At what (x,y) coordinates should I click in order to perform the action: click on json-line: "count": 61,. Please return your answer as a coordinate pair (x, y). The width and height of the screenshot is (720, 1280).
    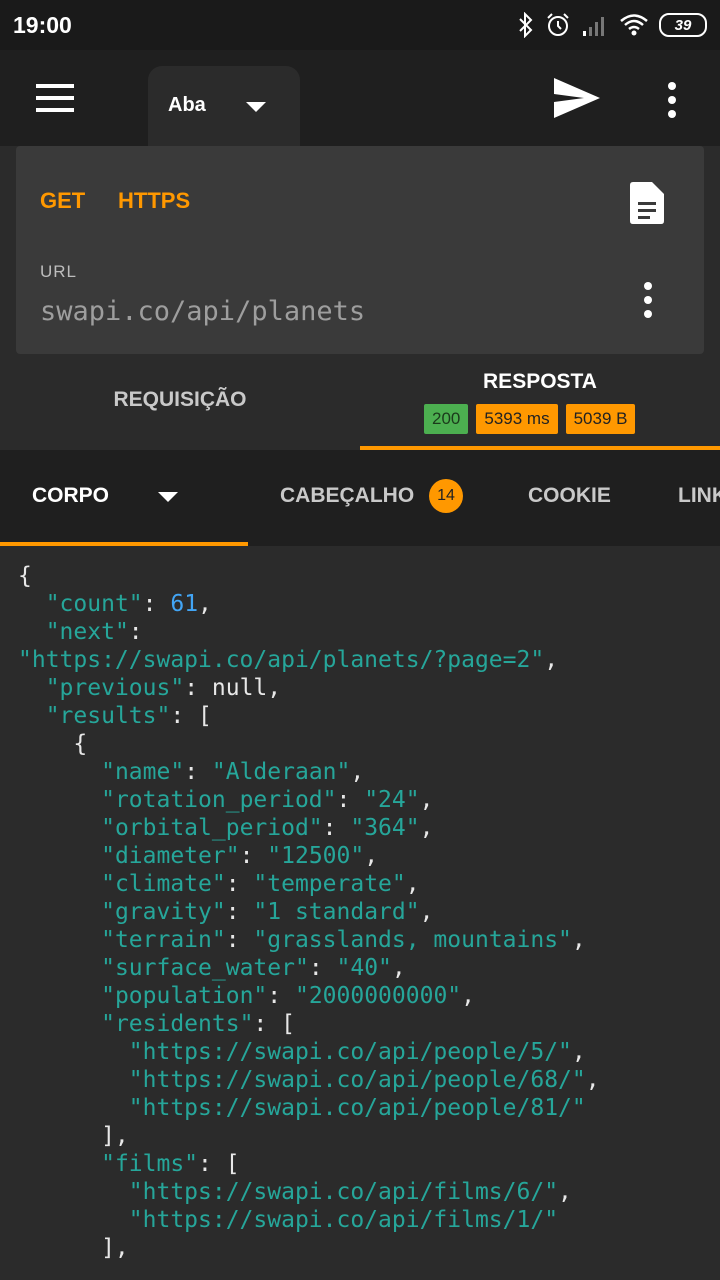
    Looking at the image, I should click on (369, 604).